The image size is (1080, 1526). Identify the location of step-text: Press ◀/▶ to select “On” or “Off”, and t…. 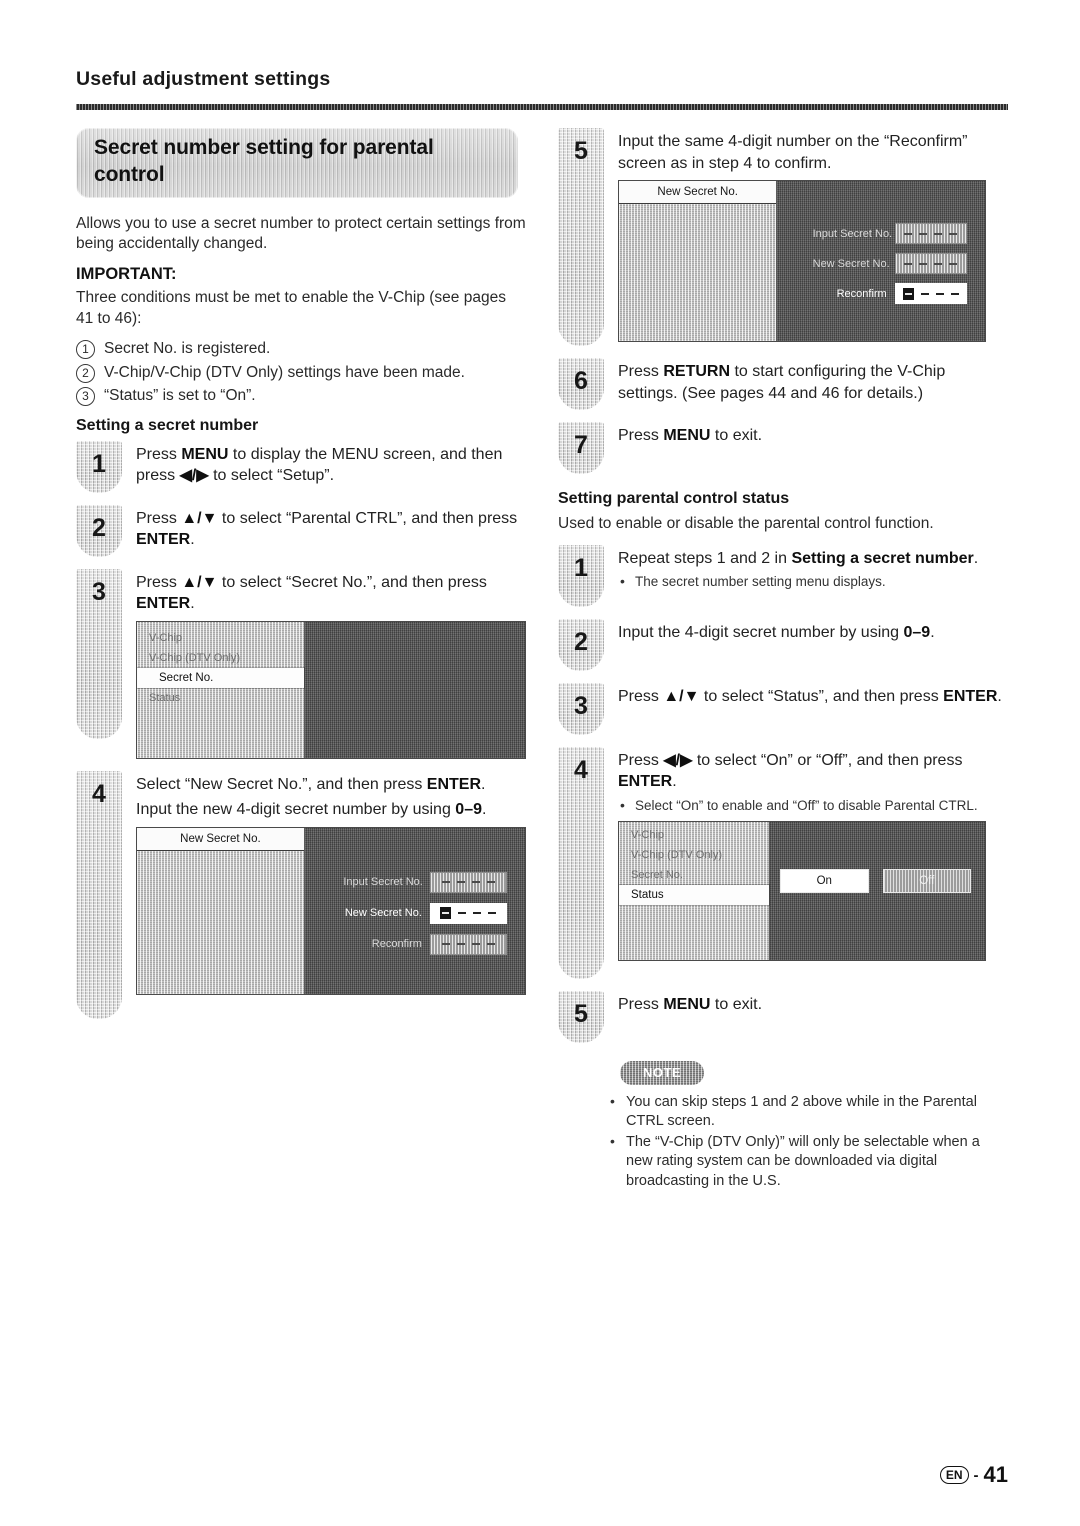
(813, 771).